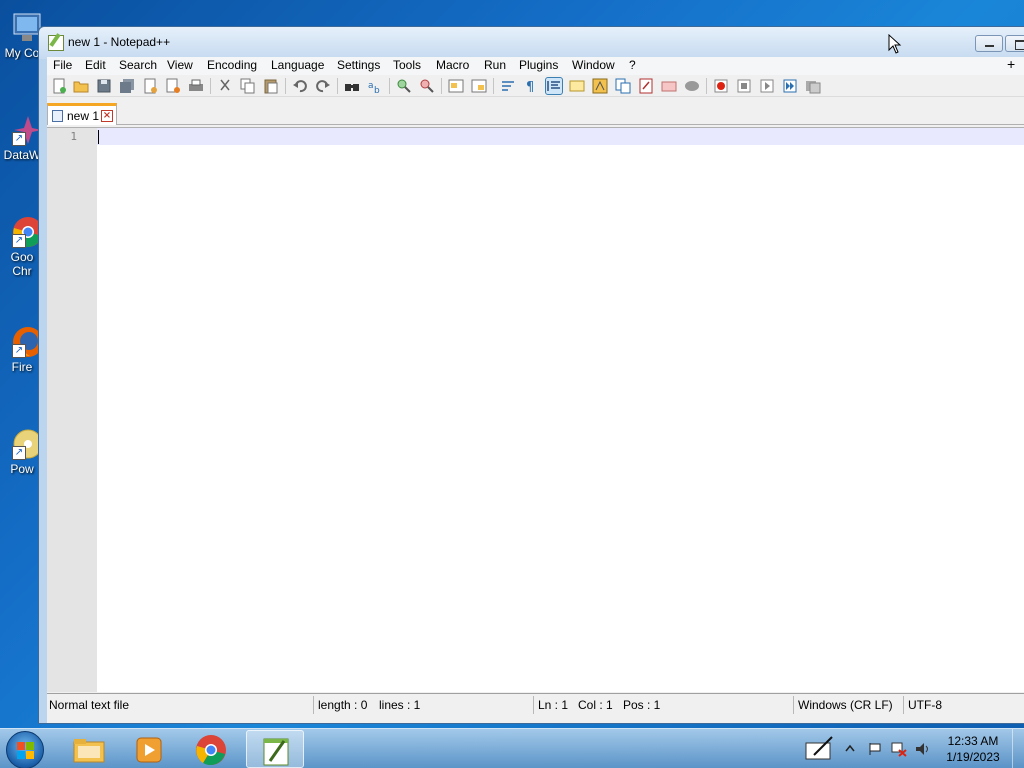  Describe the element at coordinates (692, 86) in the screenshot. I see `panel-icon` at that location.